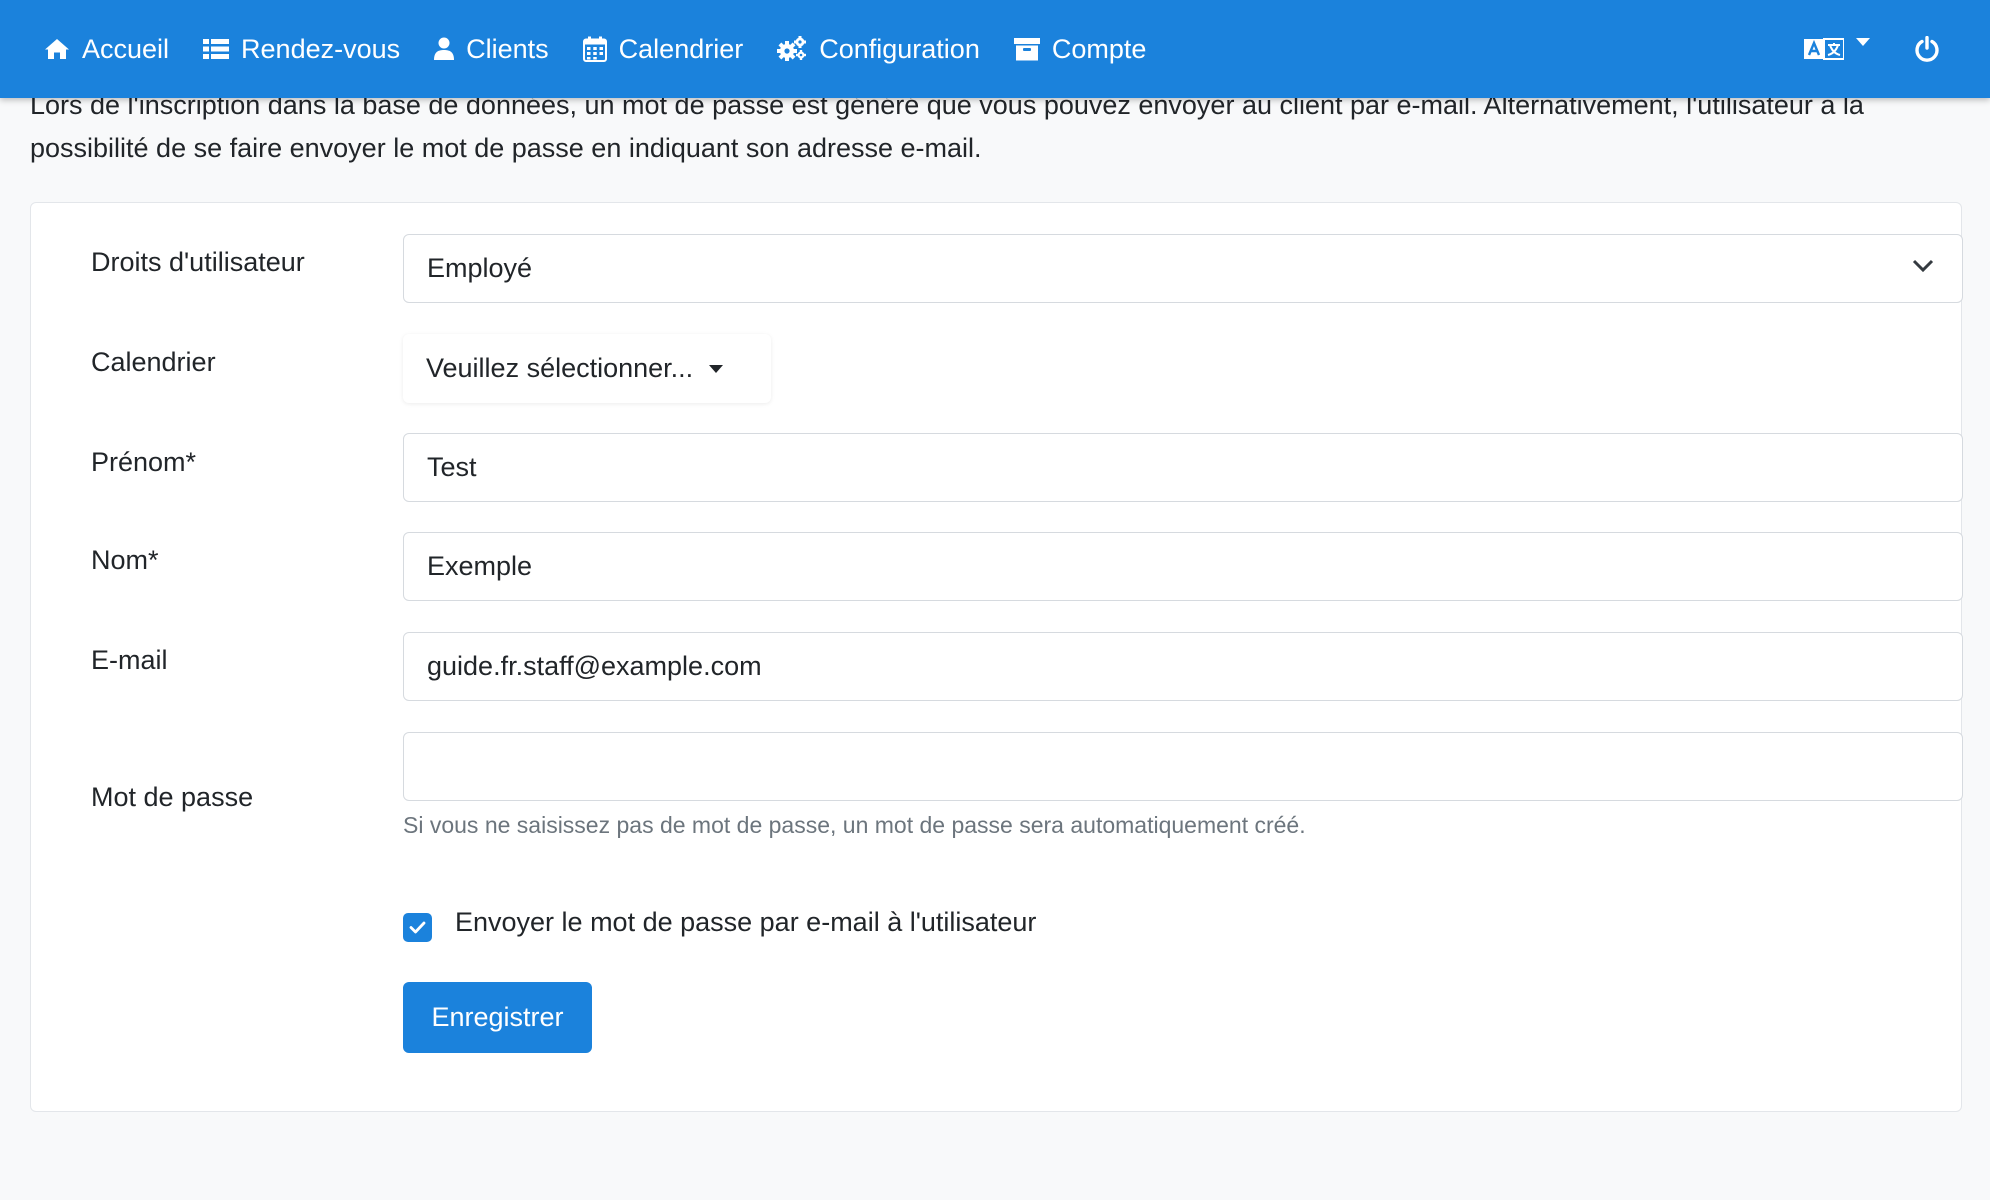 This screenshot has width=1990, height=1200. What do you see at coordinates (594, 666) in the screenshot?
I see `email-value: guide.fr.staff@example.com` at bounding box center [594, 666].